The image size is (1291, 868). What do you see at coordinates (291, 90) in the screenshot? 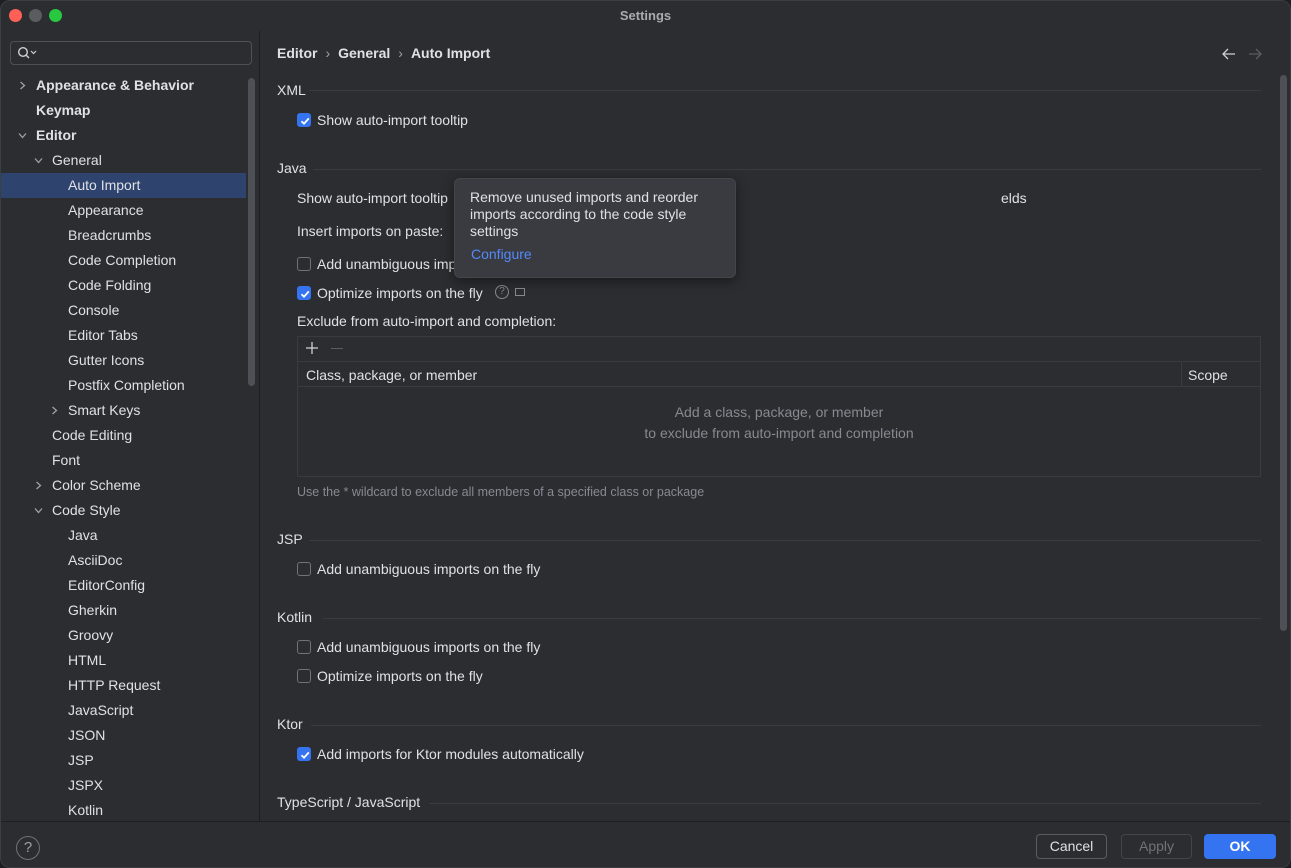
I see `section-title-xml: XML` at bounding box center [291, 90].